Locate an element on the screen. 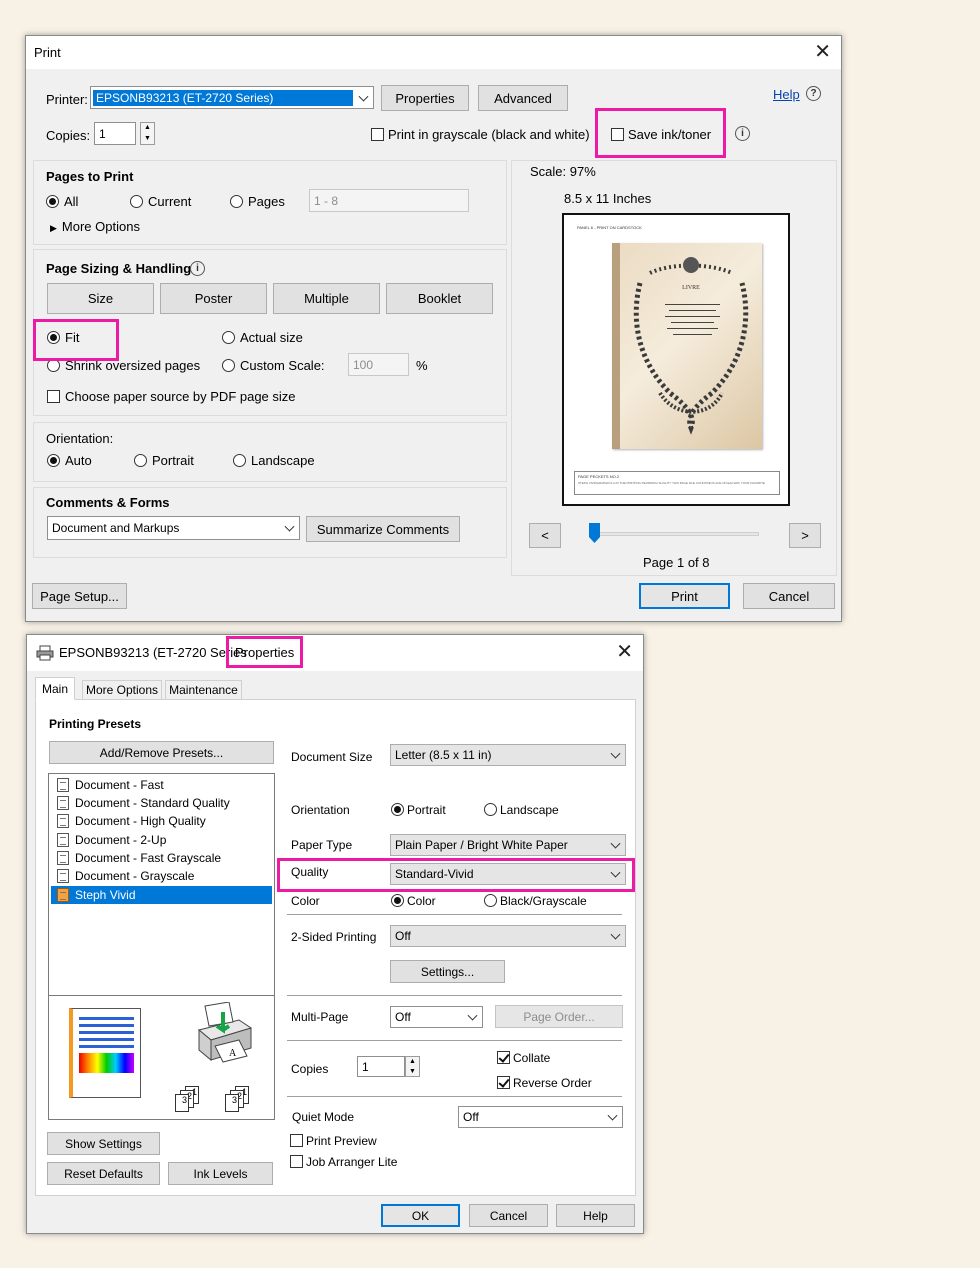  paper-size-label: 8.5 x 11 Inches is located at coordinates (608, 198).